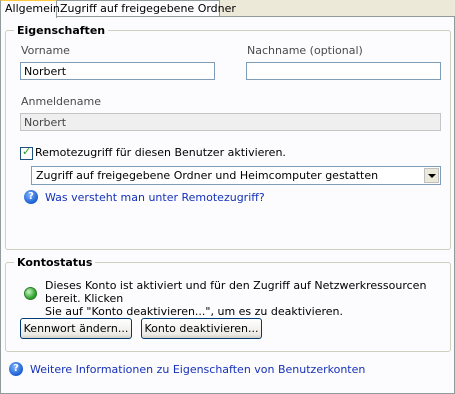  Describe the element at coordinates (230, 122) in the screenshot. I see `logon-name-field: Norbert` at that location.